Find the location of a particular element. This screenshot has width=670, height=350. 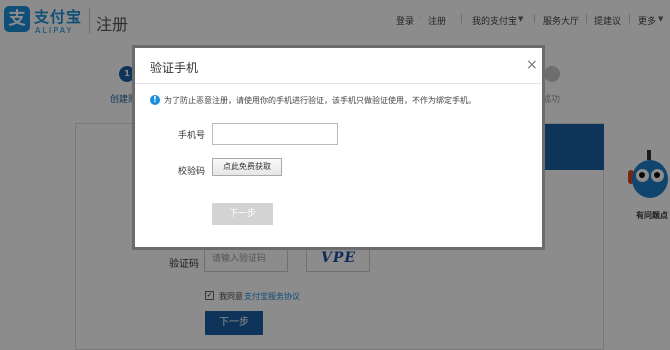

phone-input is located at coordinates (275, 134).